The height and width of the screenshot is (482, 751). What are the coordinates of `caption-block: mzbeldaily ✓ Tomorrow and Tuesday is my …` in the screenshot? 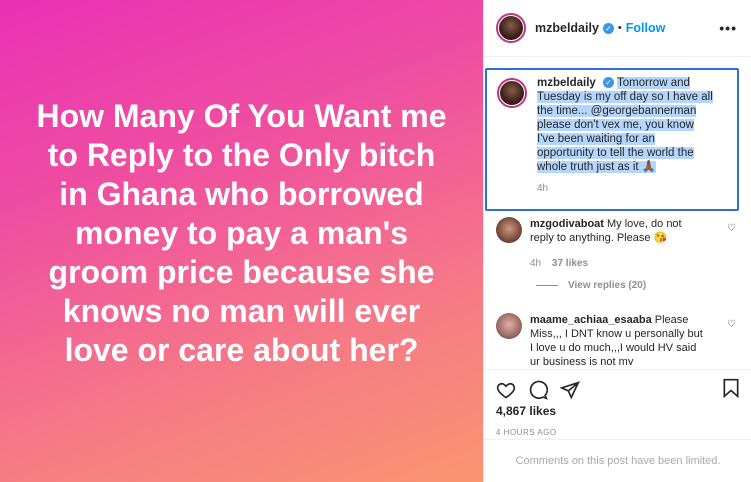 It's located at (612, 139).